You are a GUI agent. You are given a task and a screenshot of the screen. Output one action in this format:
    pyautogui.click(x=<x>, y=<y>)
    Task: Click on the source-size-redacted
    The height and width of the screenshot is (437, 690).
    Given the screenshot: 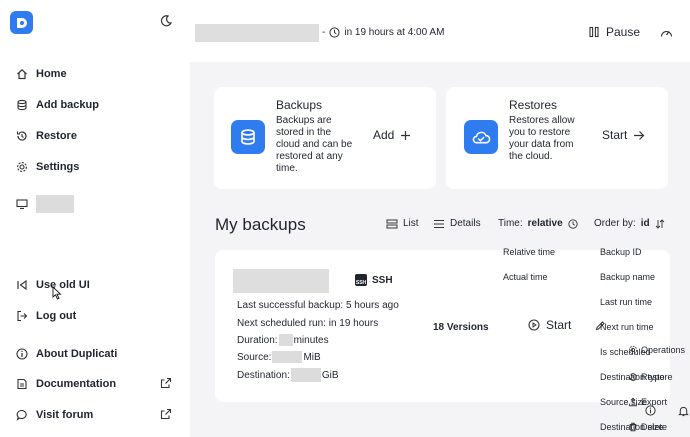 What is the action you would take?
    pyautogui.click(x=287, y=357)
    